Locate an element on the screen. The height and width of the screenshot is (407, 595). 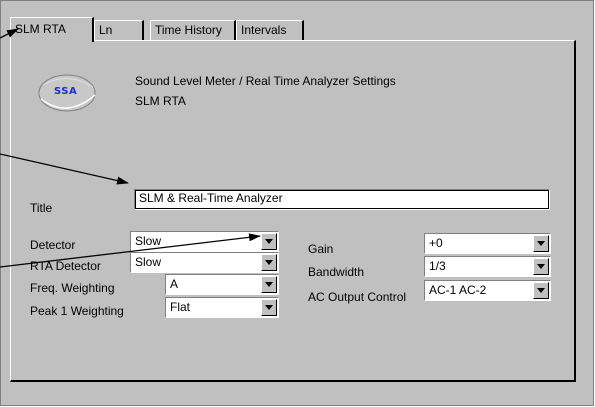
title-label: Title is located at coordinates (41, 208).